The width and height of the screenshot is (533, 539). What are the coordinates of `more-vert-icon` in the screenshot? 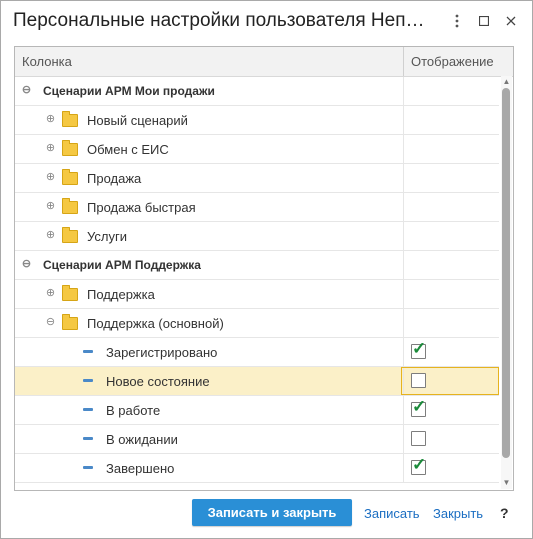 It's located at (457, 21).